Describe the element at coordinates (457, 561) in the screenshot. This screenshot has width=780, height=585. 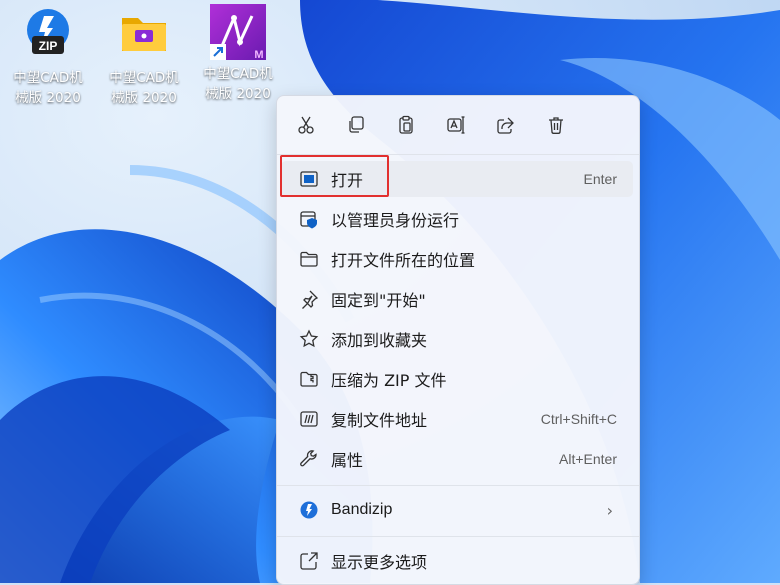
I see `menu-item-show-more-options: 显示更多选项` at that location.